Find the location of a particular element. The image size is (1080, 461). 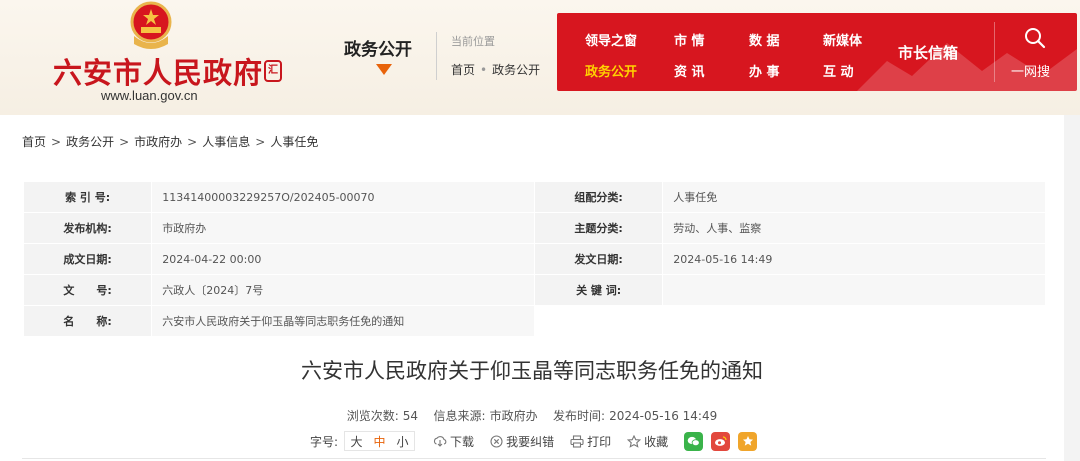

article-toolbar: 字号: 大 中 小 下载 我要纠错 打印 收藏 is located at coordinates (537, 441).